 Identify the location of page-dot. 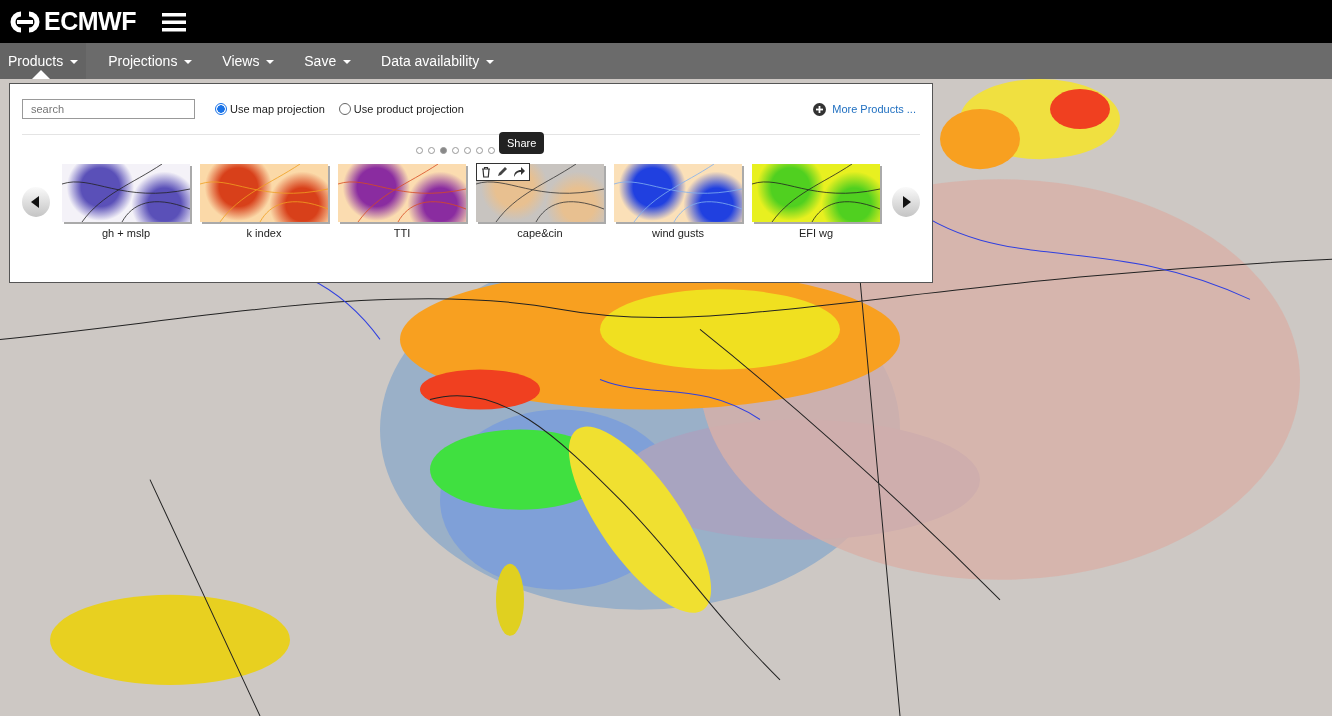
(443, 150).